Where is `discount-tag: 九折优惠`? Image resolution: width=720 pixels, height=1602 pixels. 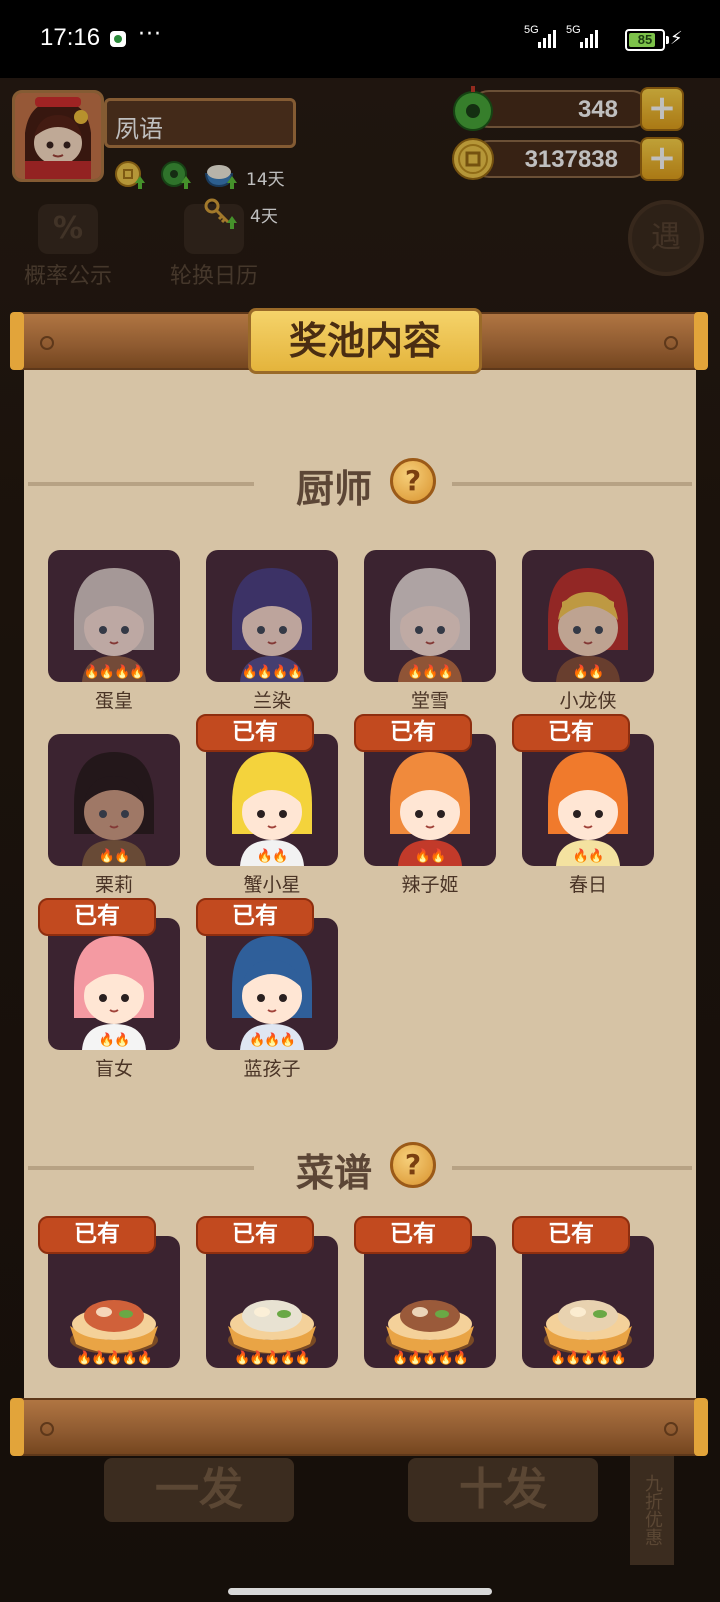 discount-tag: 九折优惠 is located at coordinates (652, 1510).